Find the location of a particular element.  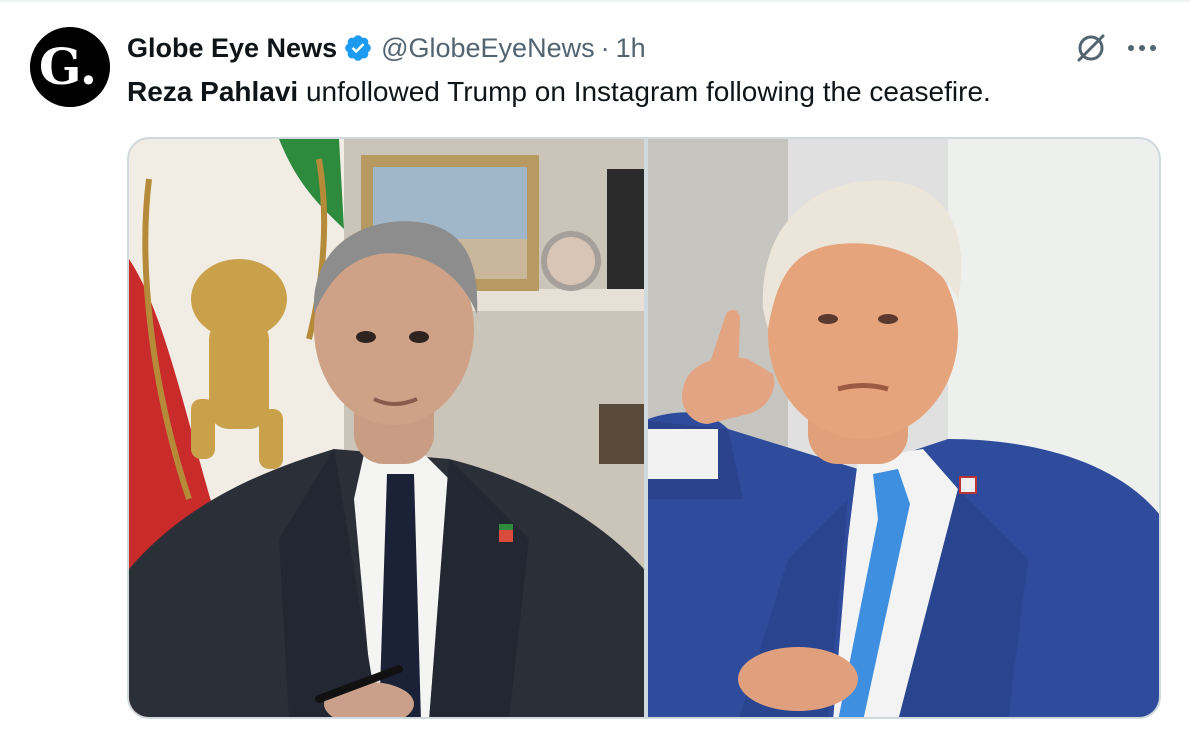

tweet-text-mention: Reza Pahlavi is located at coordinates (213, 91).